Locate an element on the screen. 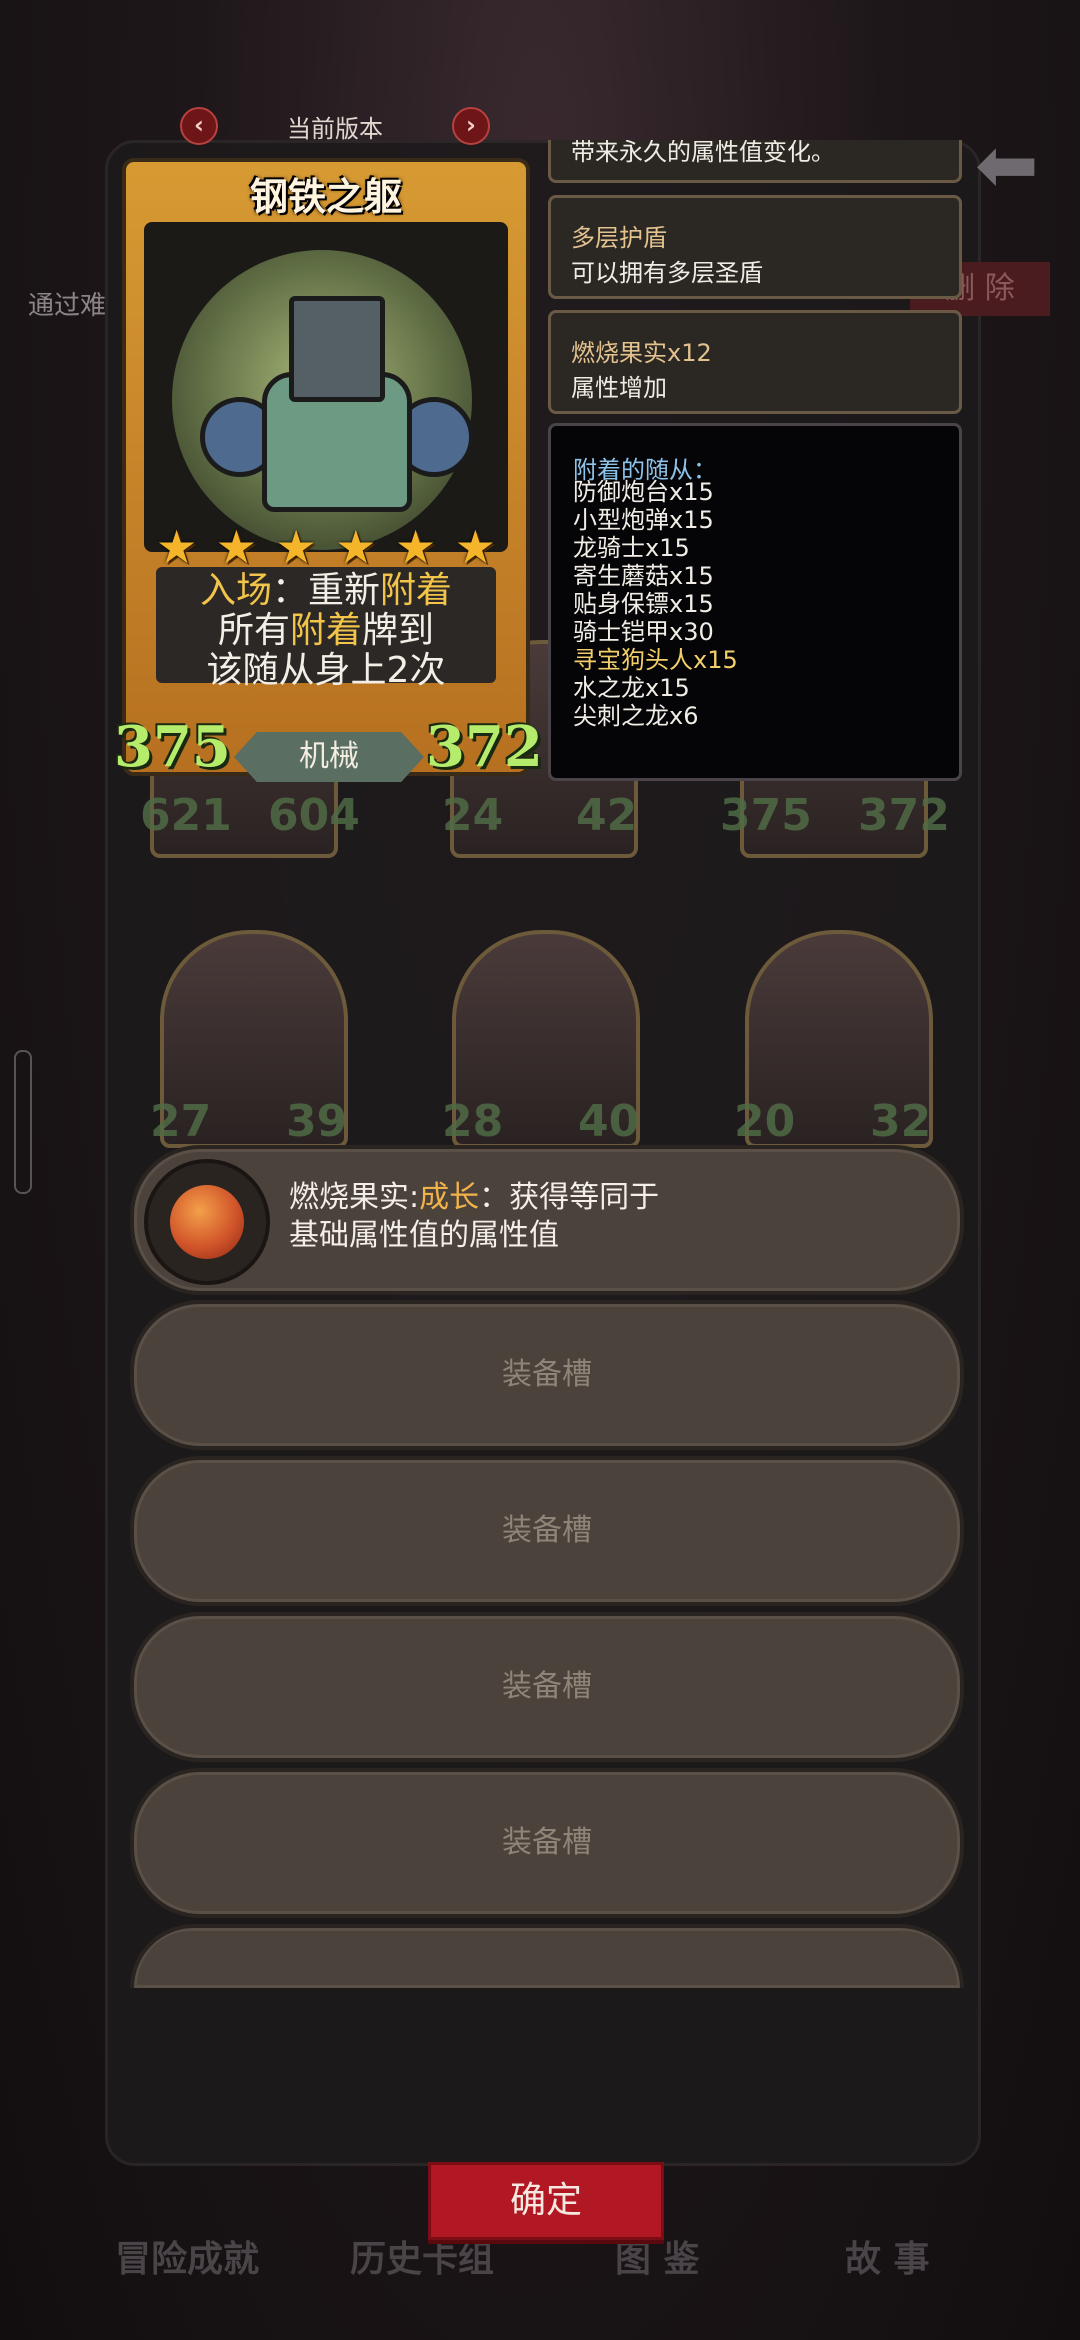 Image resolution: width=1080 pixels, height=2340 pixels. equipment-slot-partial is located at coordinates (547, 1956).